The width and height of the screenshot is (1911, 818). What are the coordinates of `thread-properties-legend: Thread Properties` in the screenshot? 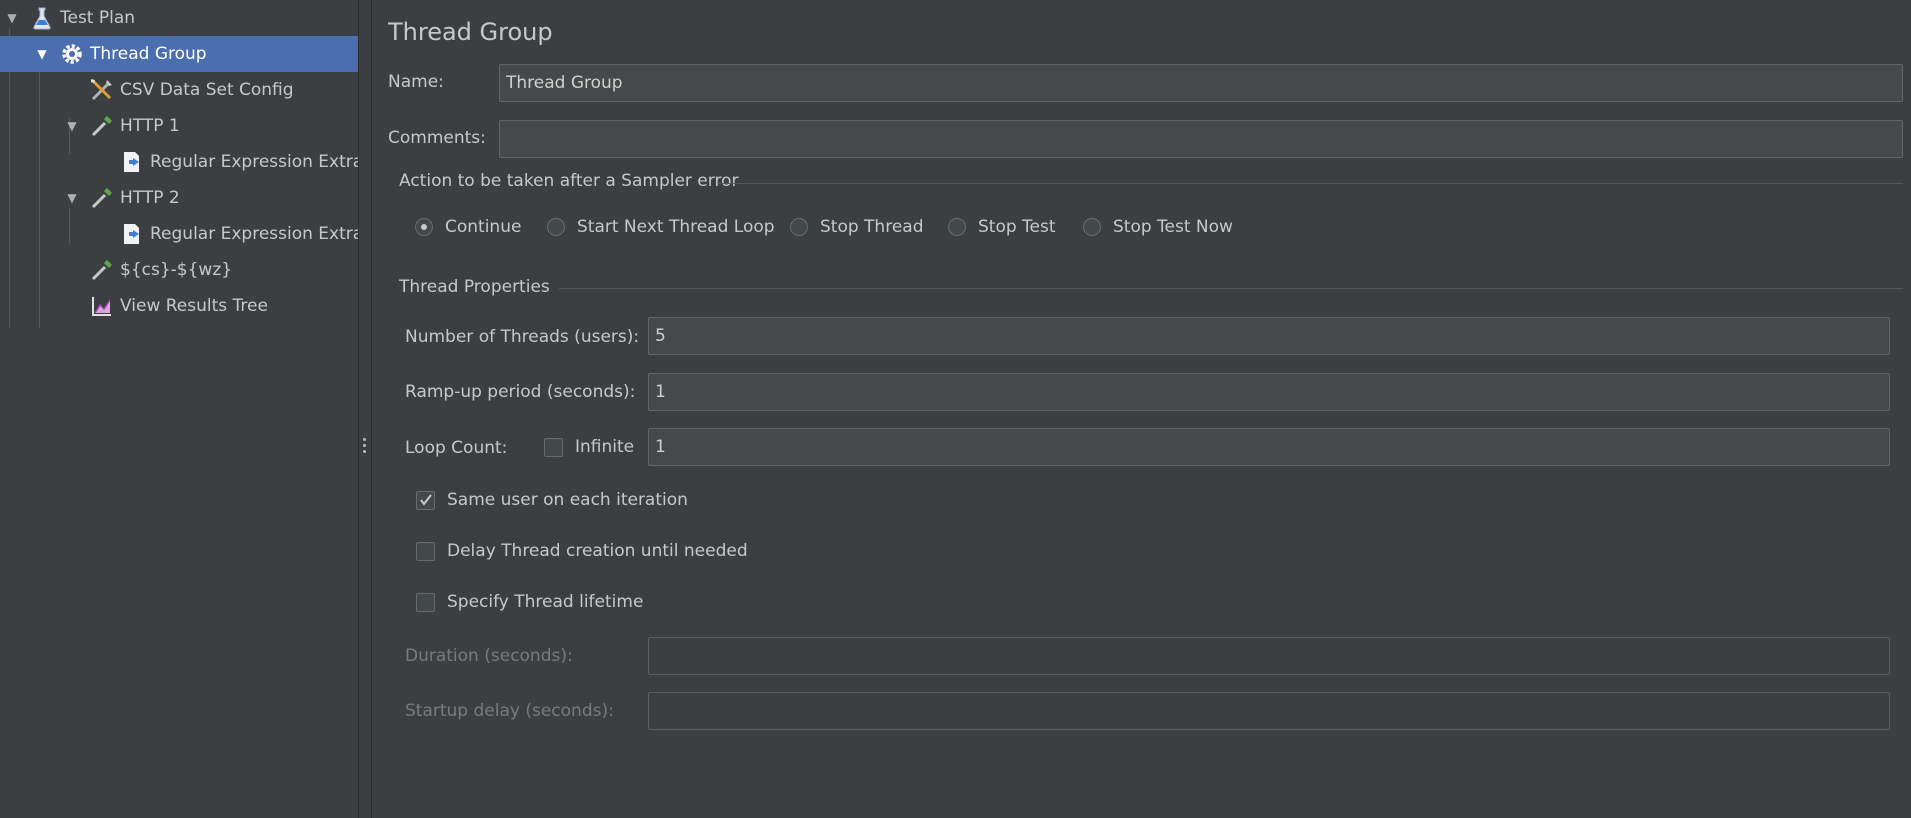 It's located at (474, 287).